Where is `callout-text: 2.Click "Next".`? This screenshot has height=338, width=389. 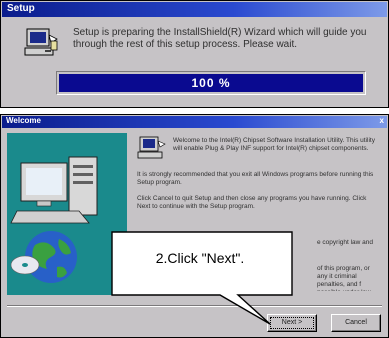
callout-text: 2.Click "Next". is located at coordinates (200, 258).